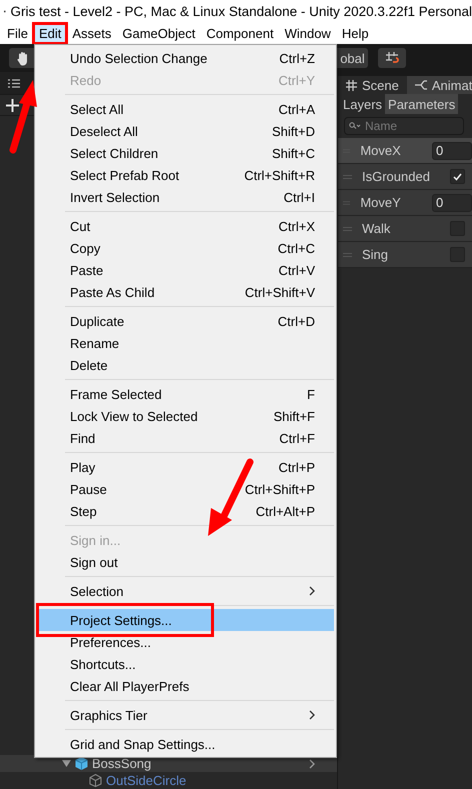 The image size is (472, 789). I want to click on menu-item: Frame Selected F, so click(185, 394).